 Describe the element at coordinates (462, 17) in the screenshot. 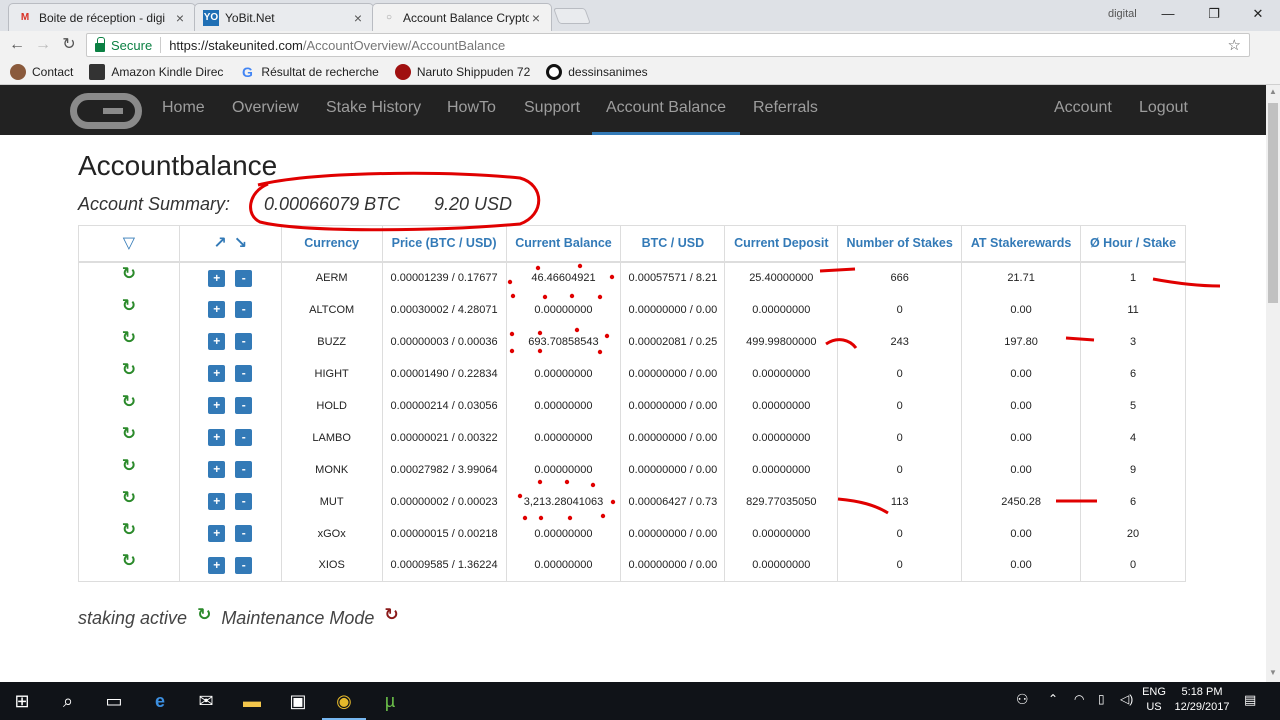

I see `tab-account-balance: ○ Account Balance CryptoU ×` at that location.